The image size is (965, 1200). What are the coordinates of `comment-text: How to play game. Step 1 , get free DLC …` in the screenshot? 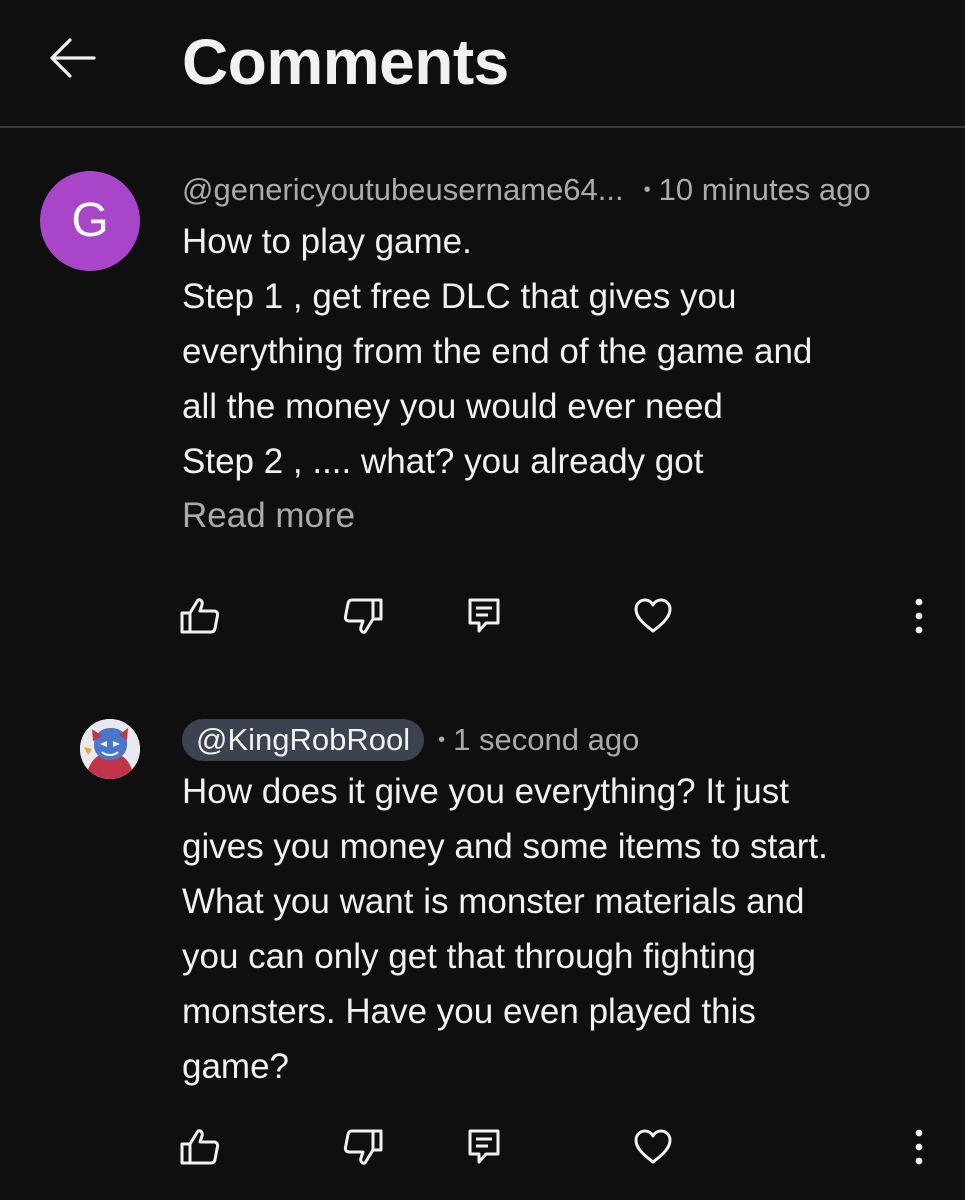 It's located at (497, 351).